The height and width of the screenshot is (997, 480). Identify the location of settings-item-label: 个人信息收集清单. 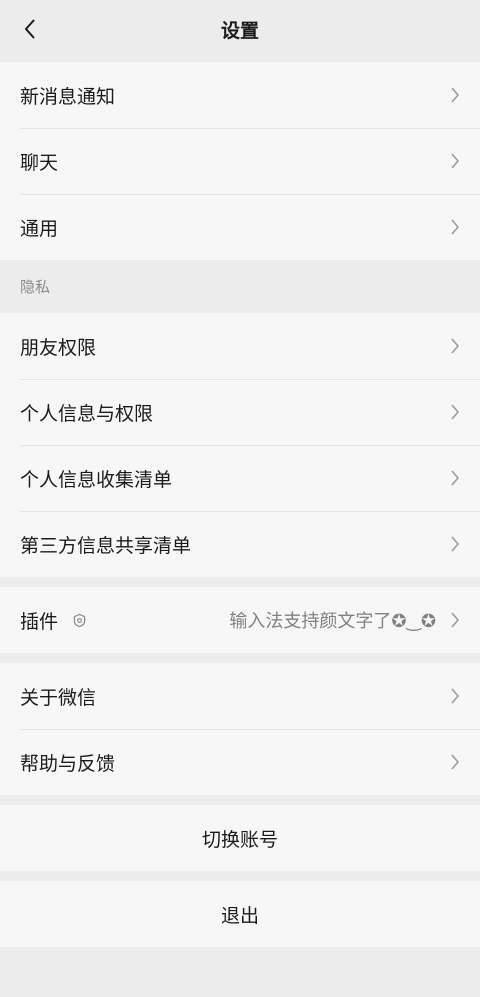
(96, 479).